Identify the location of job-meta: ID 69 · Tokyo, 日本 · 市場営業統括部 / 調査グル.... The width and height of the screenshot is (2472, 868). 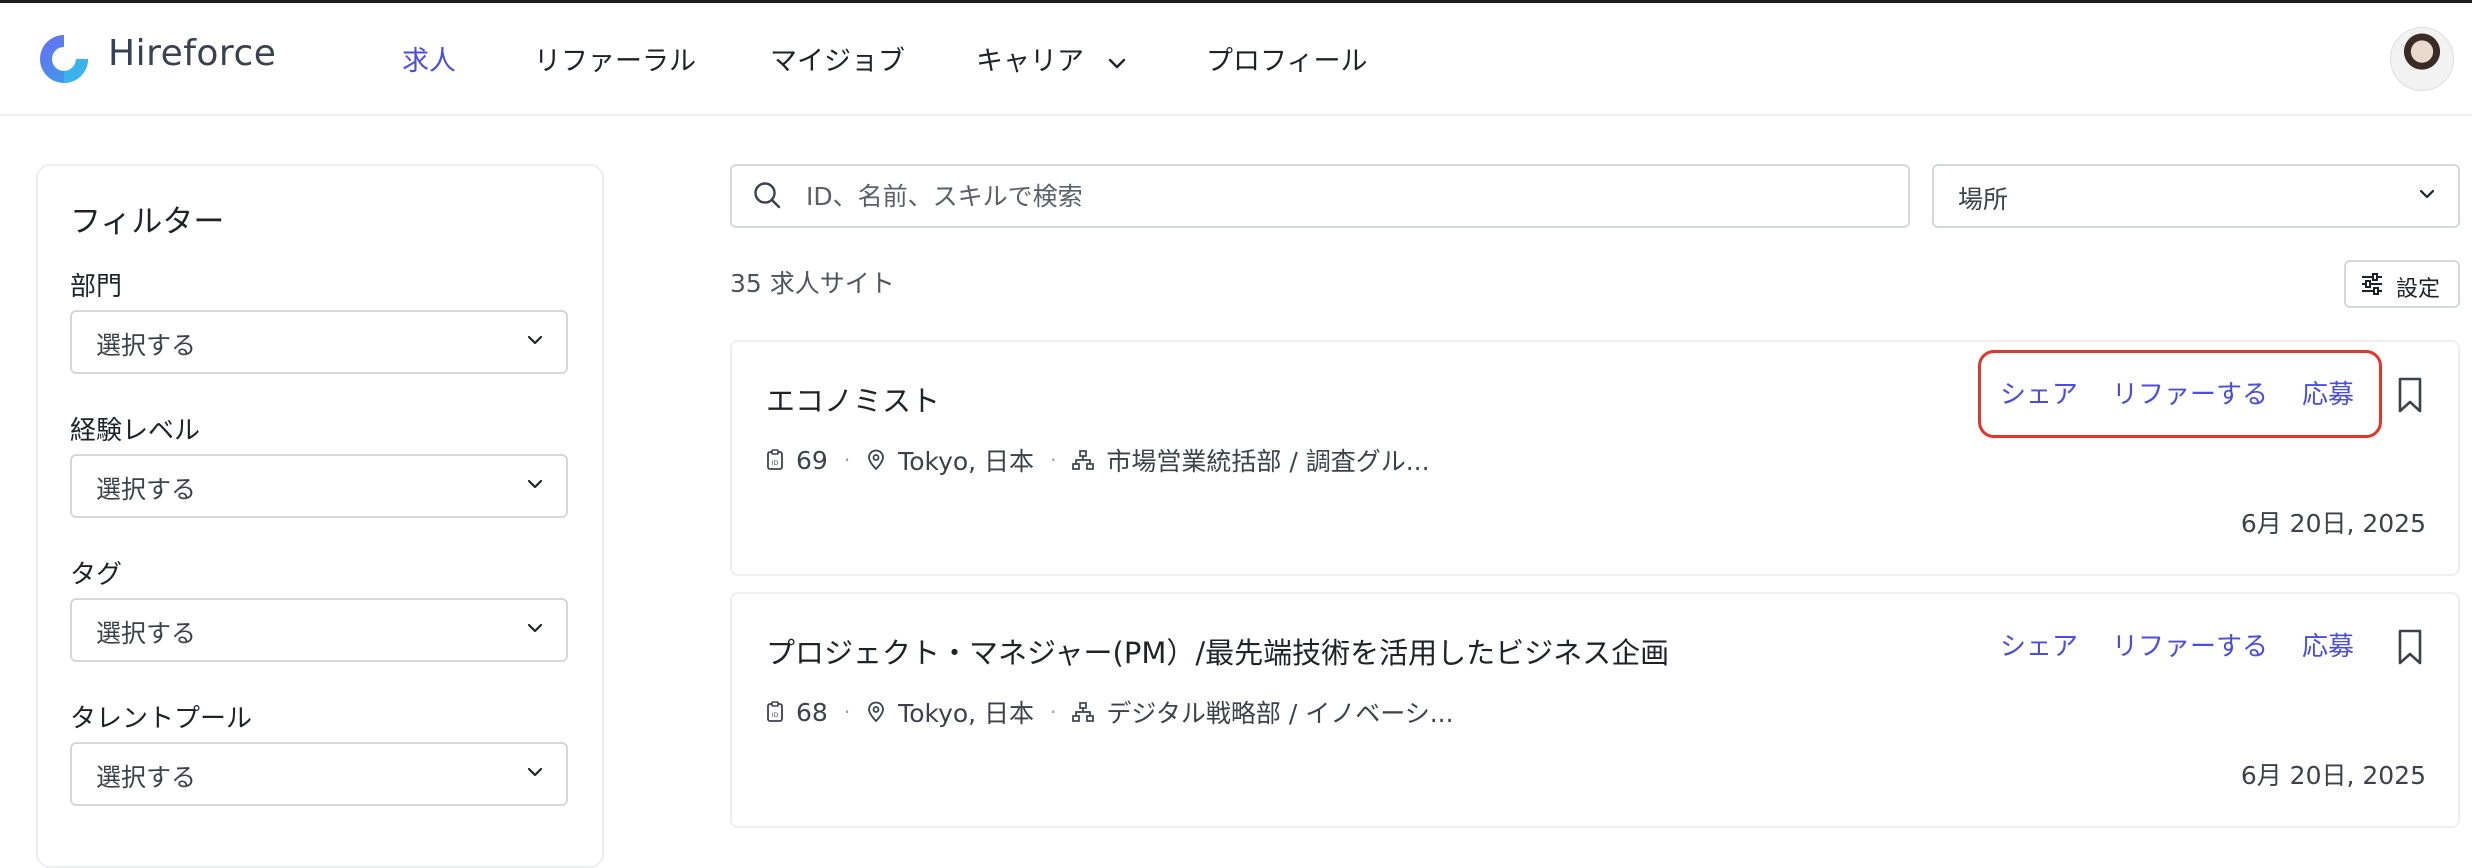
(1098, 460).